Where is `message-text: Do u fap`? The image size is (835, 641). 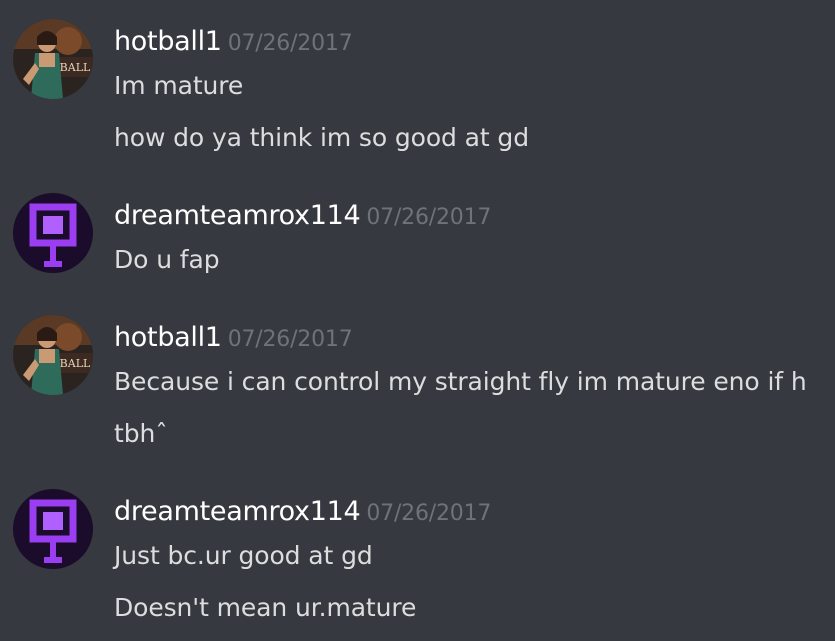
message-text: Do u fap is located at coordinates (167, 259).